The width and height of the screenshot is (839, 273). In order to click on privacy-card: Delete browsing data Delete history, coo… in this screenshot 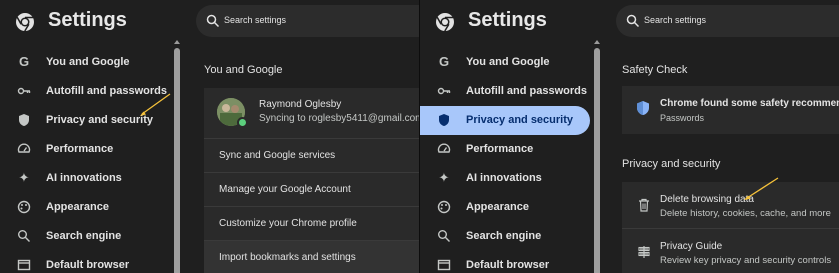, I will do `click(730, 227)`.